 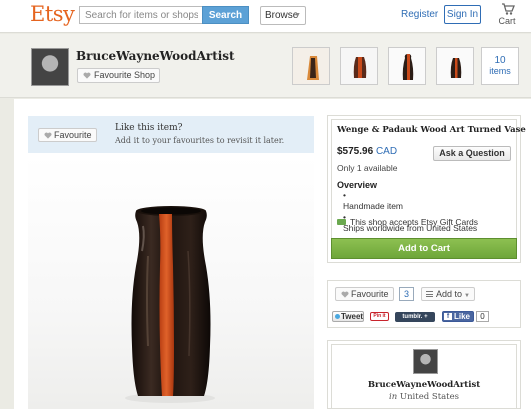 I want to click on search-input, so click(x=141, y=15).